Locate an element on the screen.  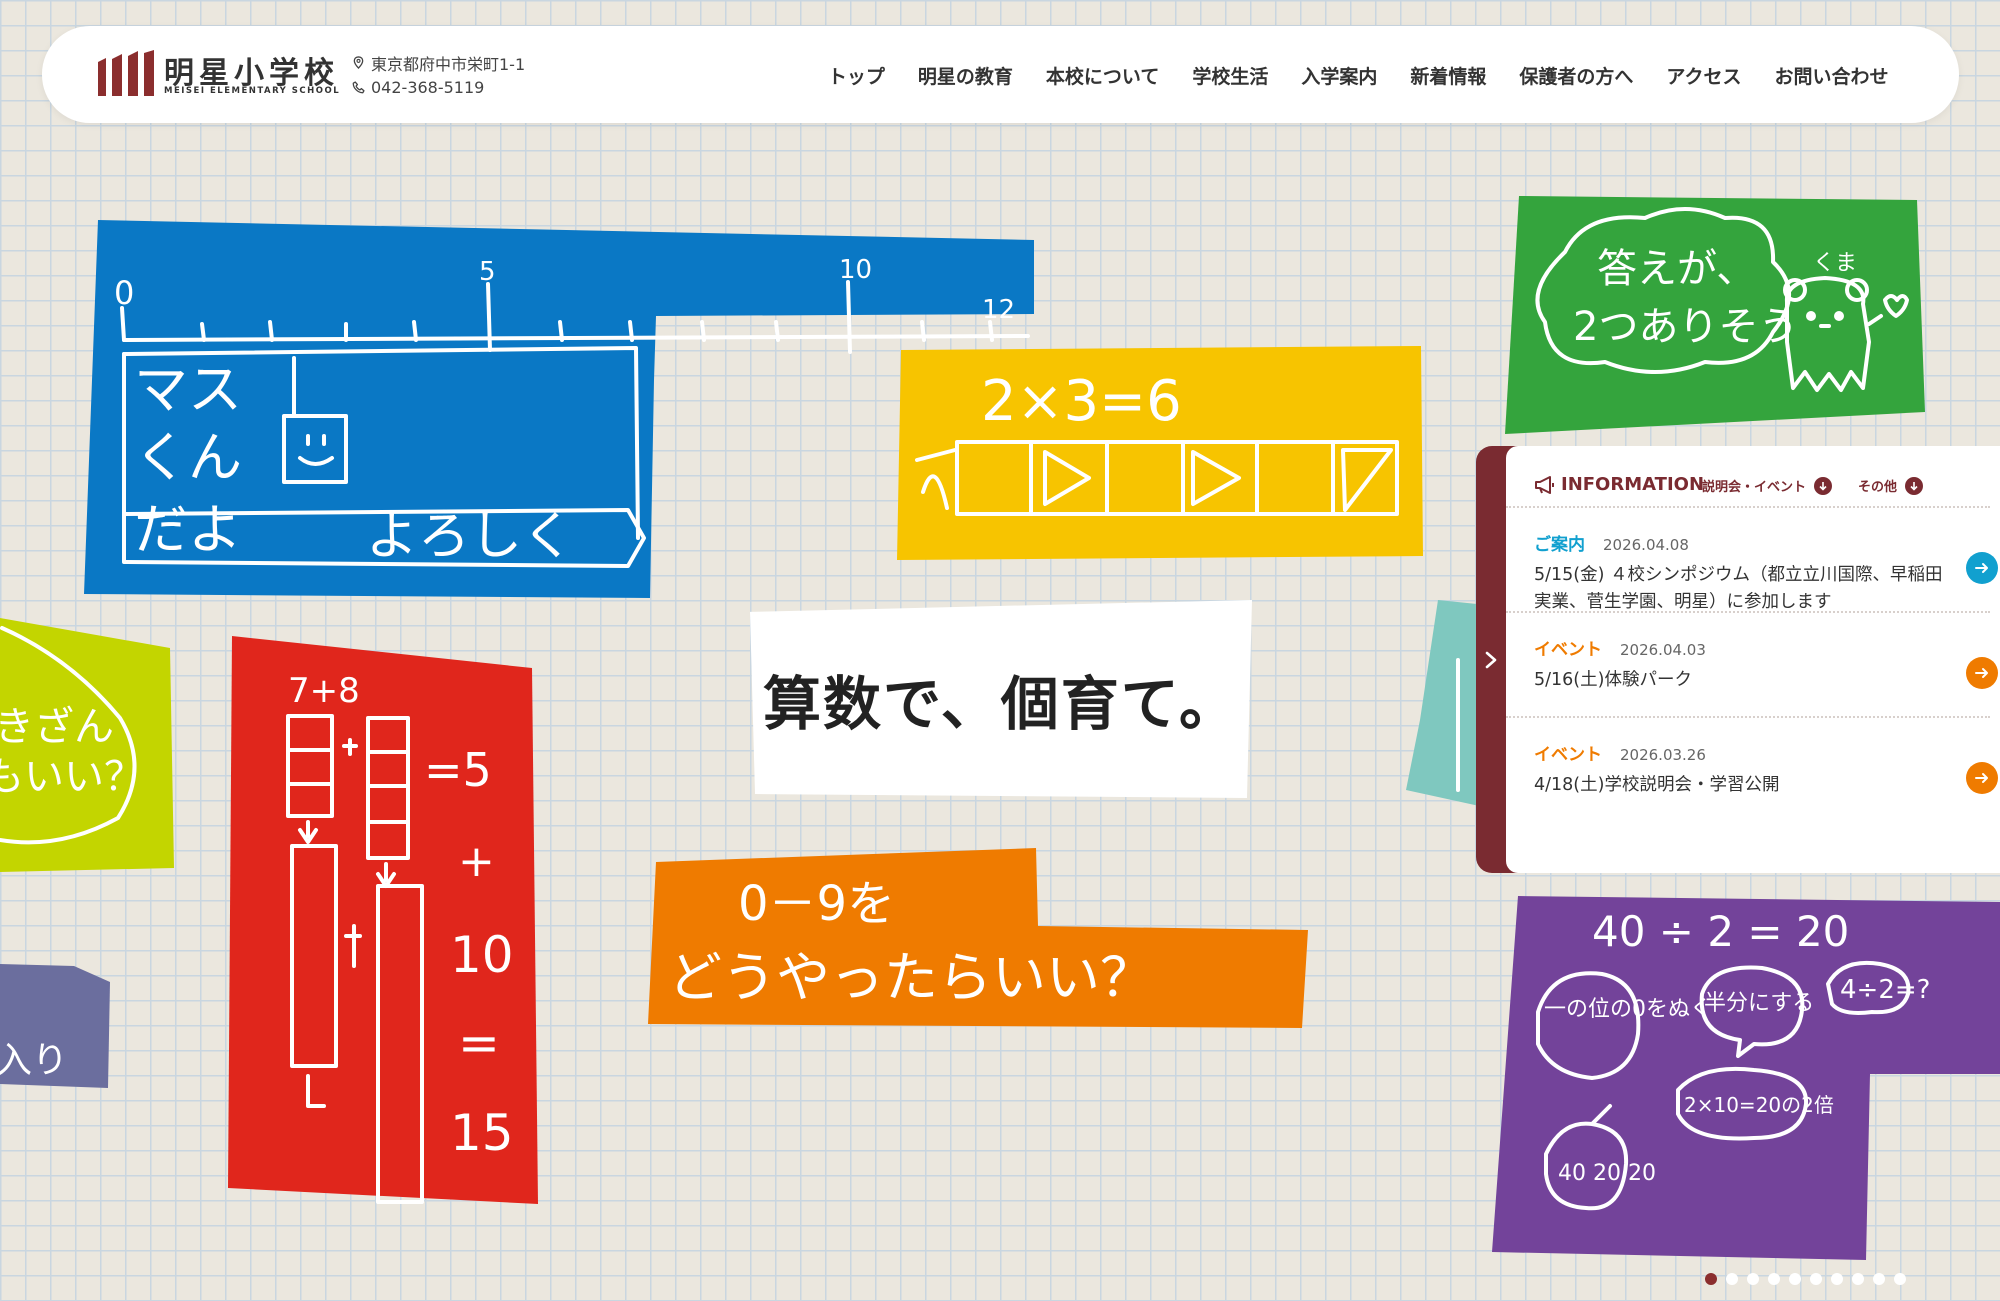
news-title: 5/16(土)体験パーク is located at coordinates (1613, 680).